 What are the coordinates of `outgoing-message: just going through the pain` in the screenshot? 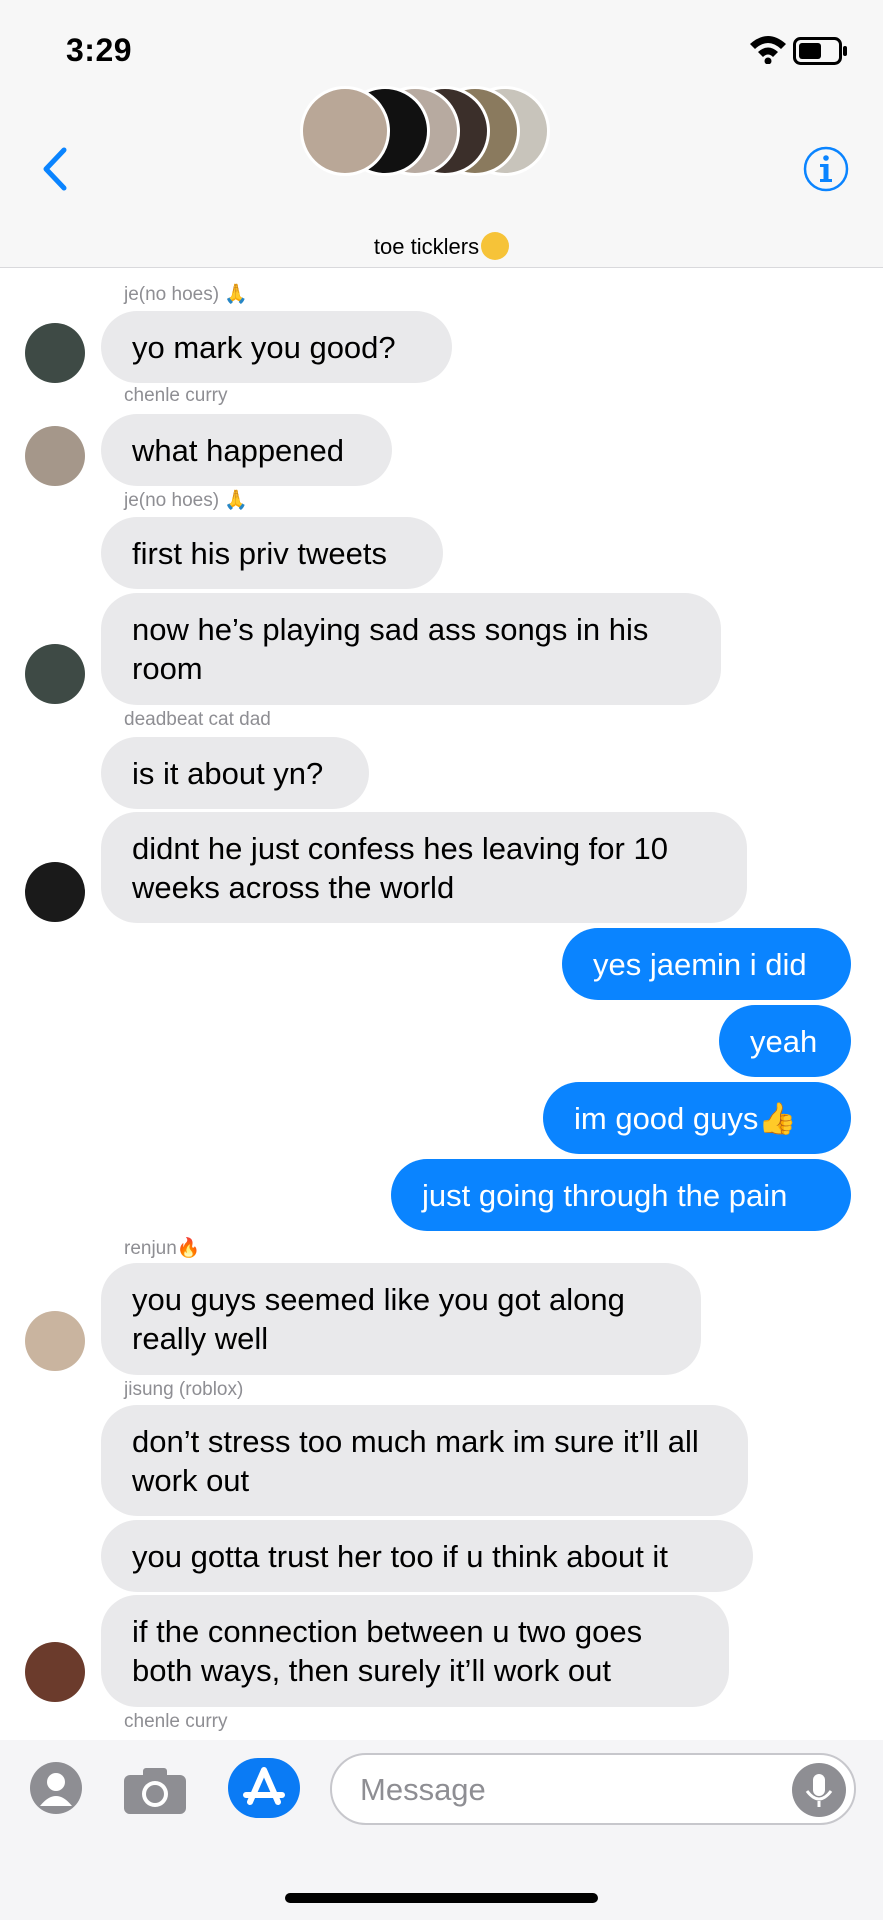 It's located at (621, 1195).